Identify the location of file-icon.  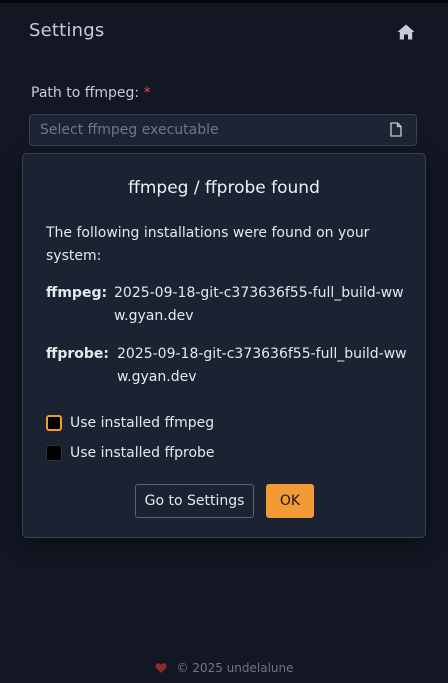
(396, 129).